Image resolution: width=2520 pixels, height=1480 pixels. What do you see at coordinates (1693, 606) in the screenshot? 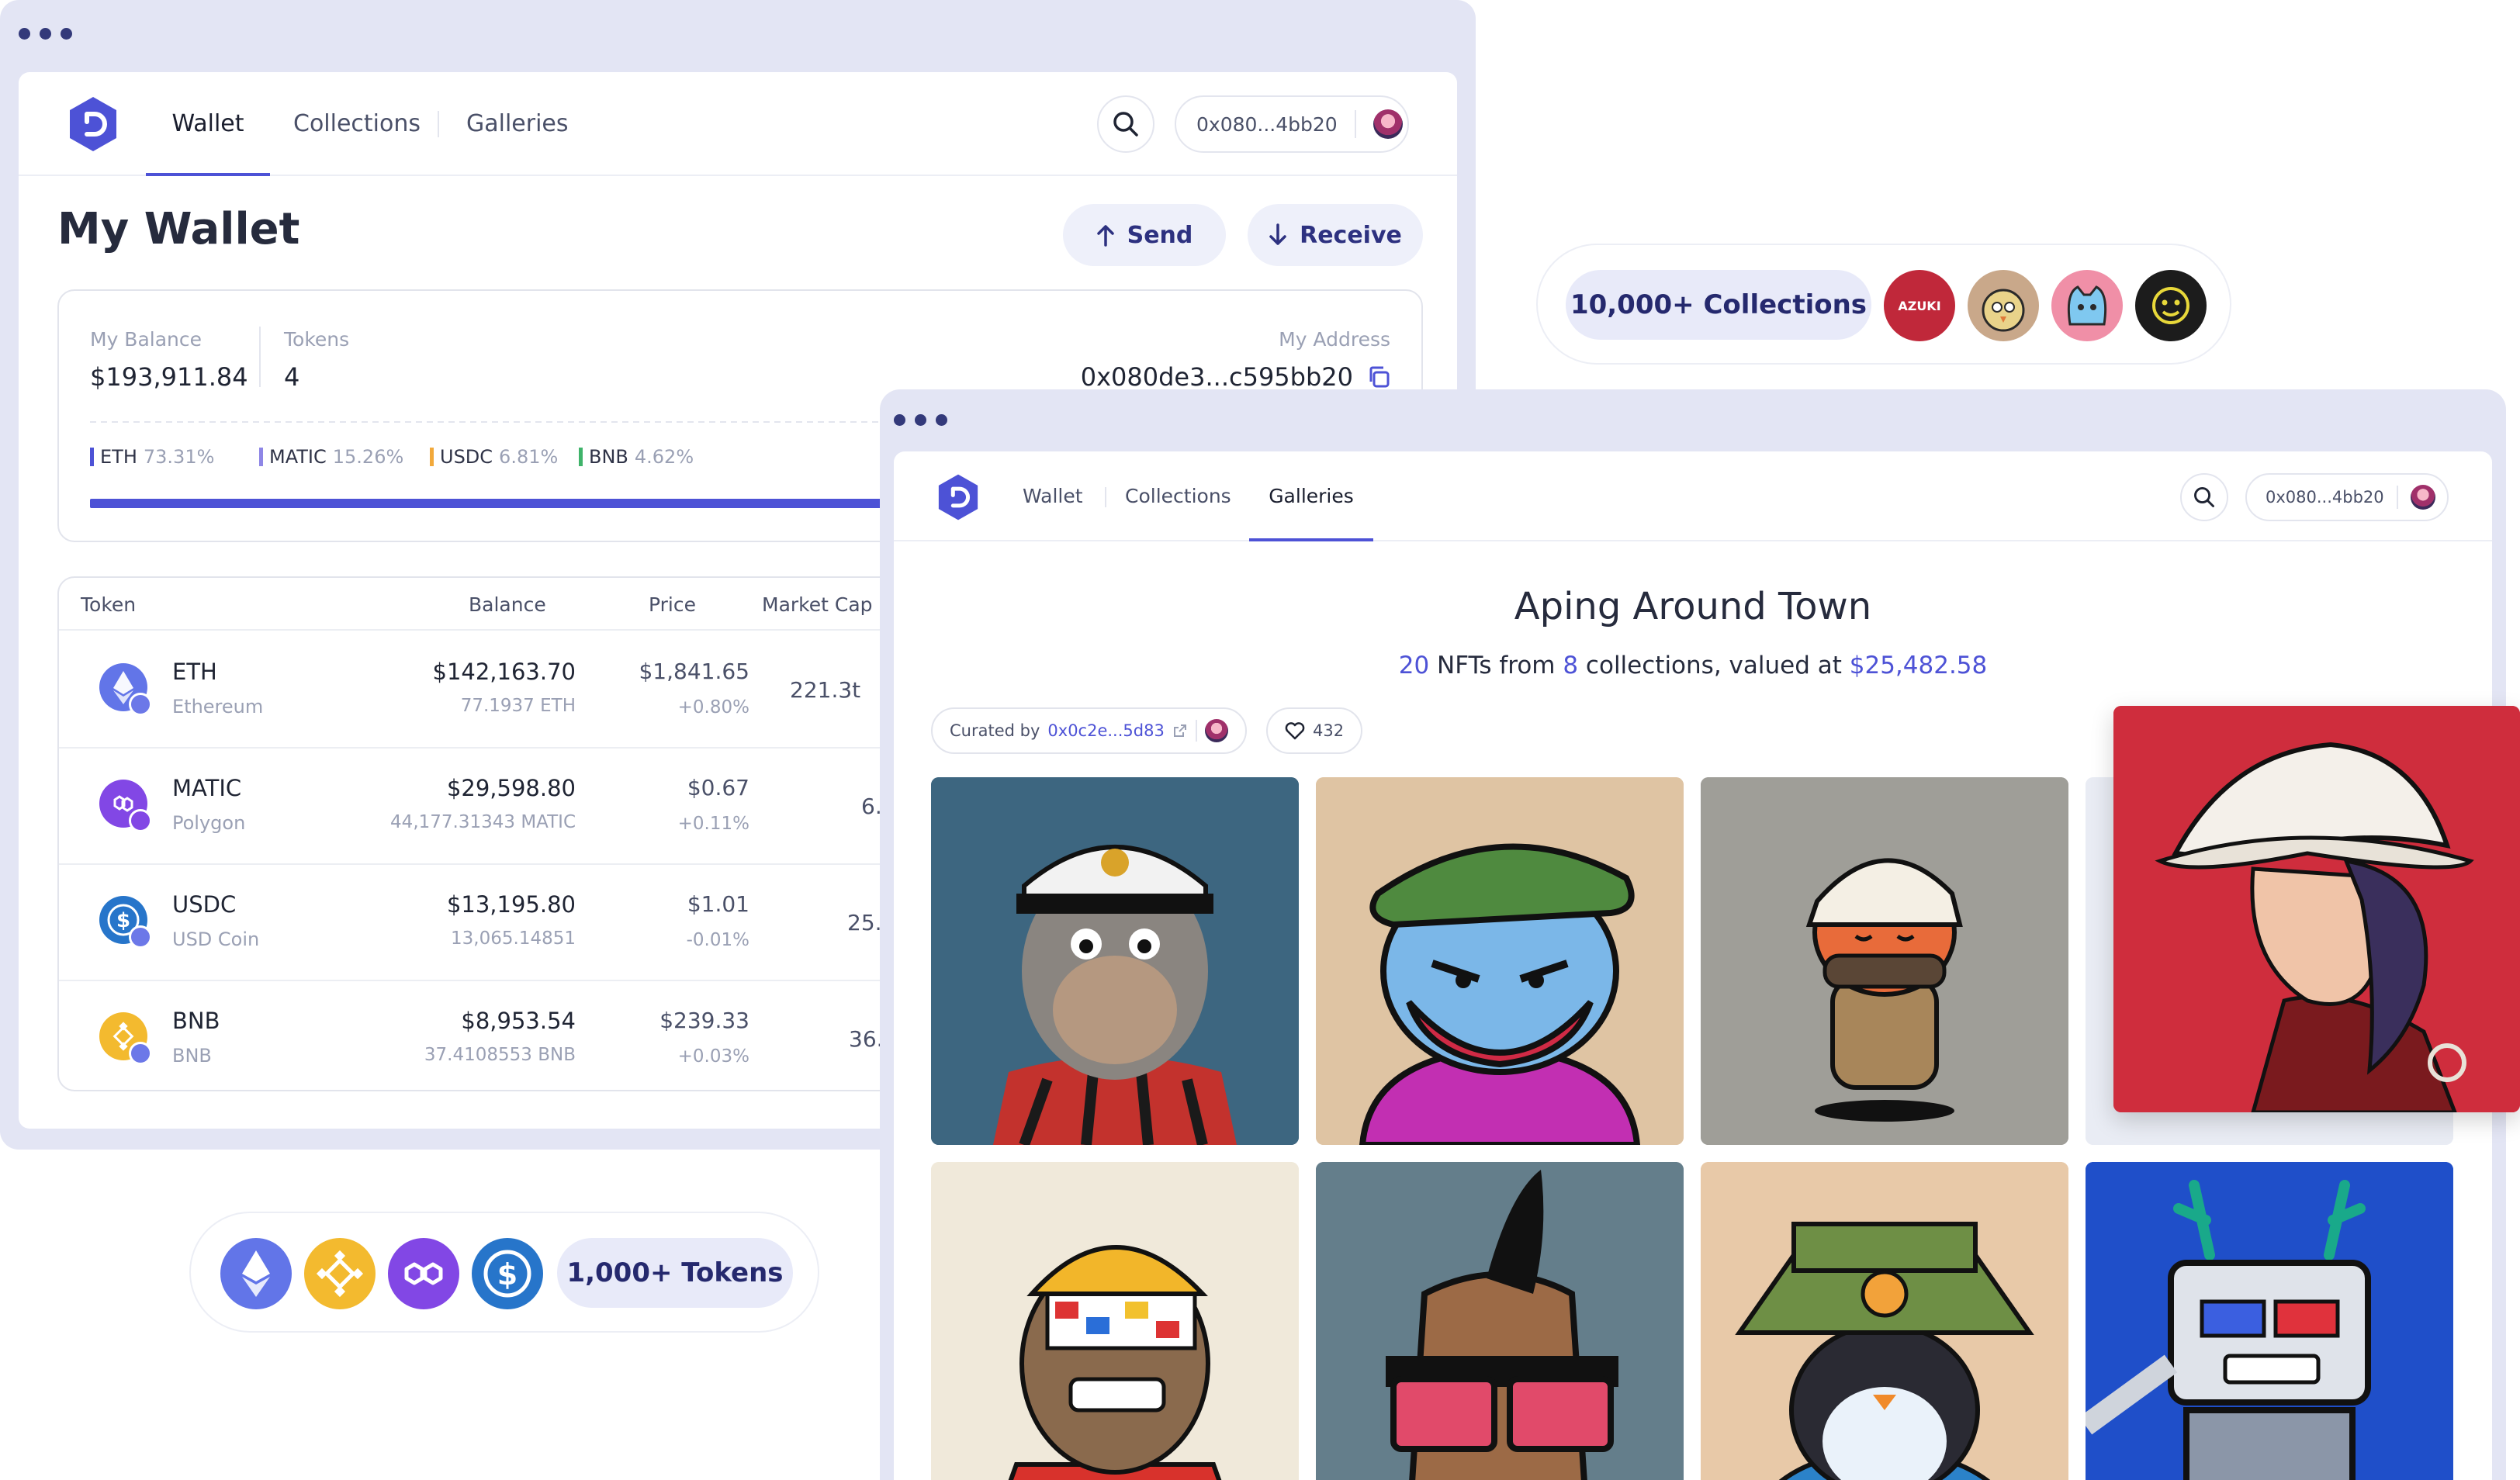
I see `gallery-title: Aping Around Town` at bounding box center [1693, 606].